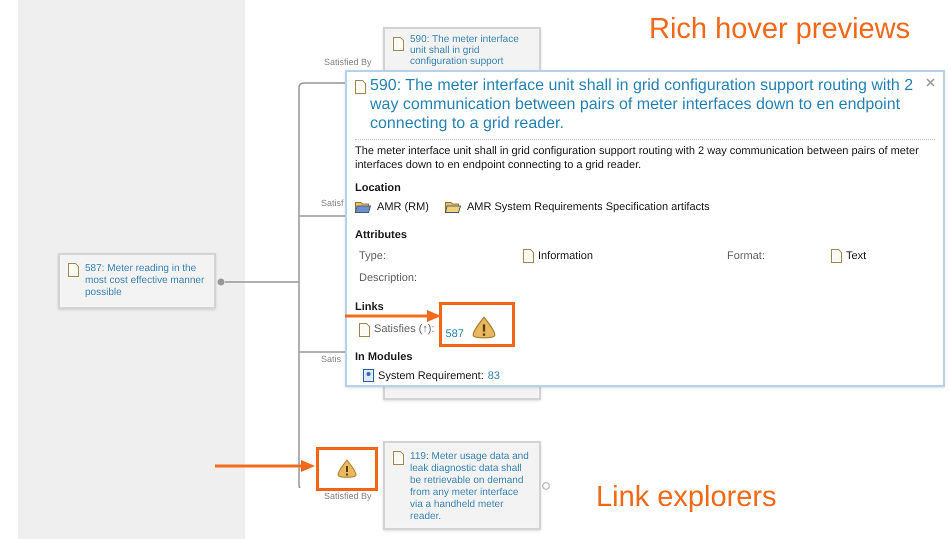  I want to click on link-label: Satis, so click(331, 359).